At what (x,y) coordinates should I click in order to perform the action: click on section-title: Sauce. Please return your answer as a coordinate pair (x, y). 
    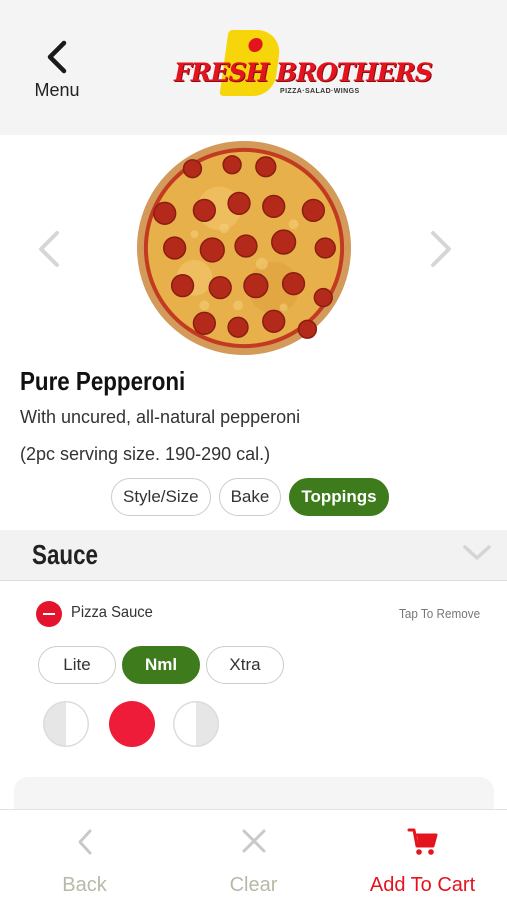
    Looking at the image, I should click on (65, 554).